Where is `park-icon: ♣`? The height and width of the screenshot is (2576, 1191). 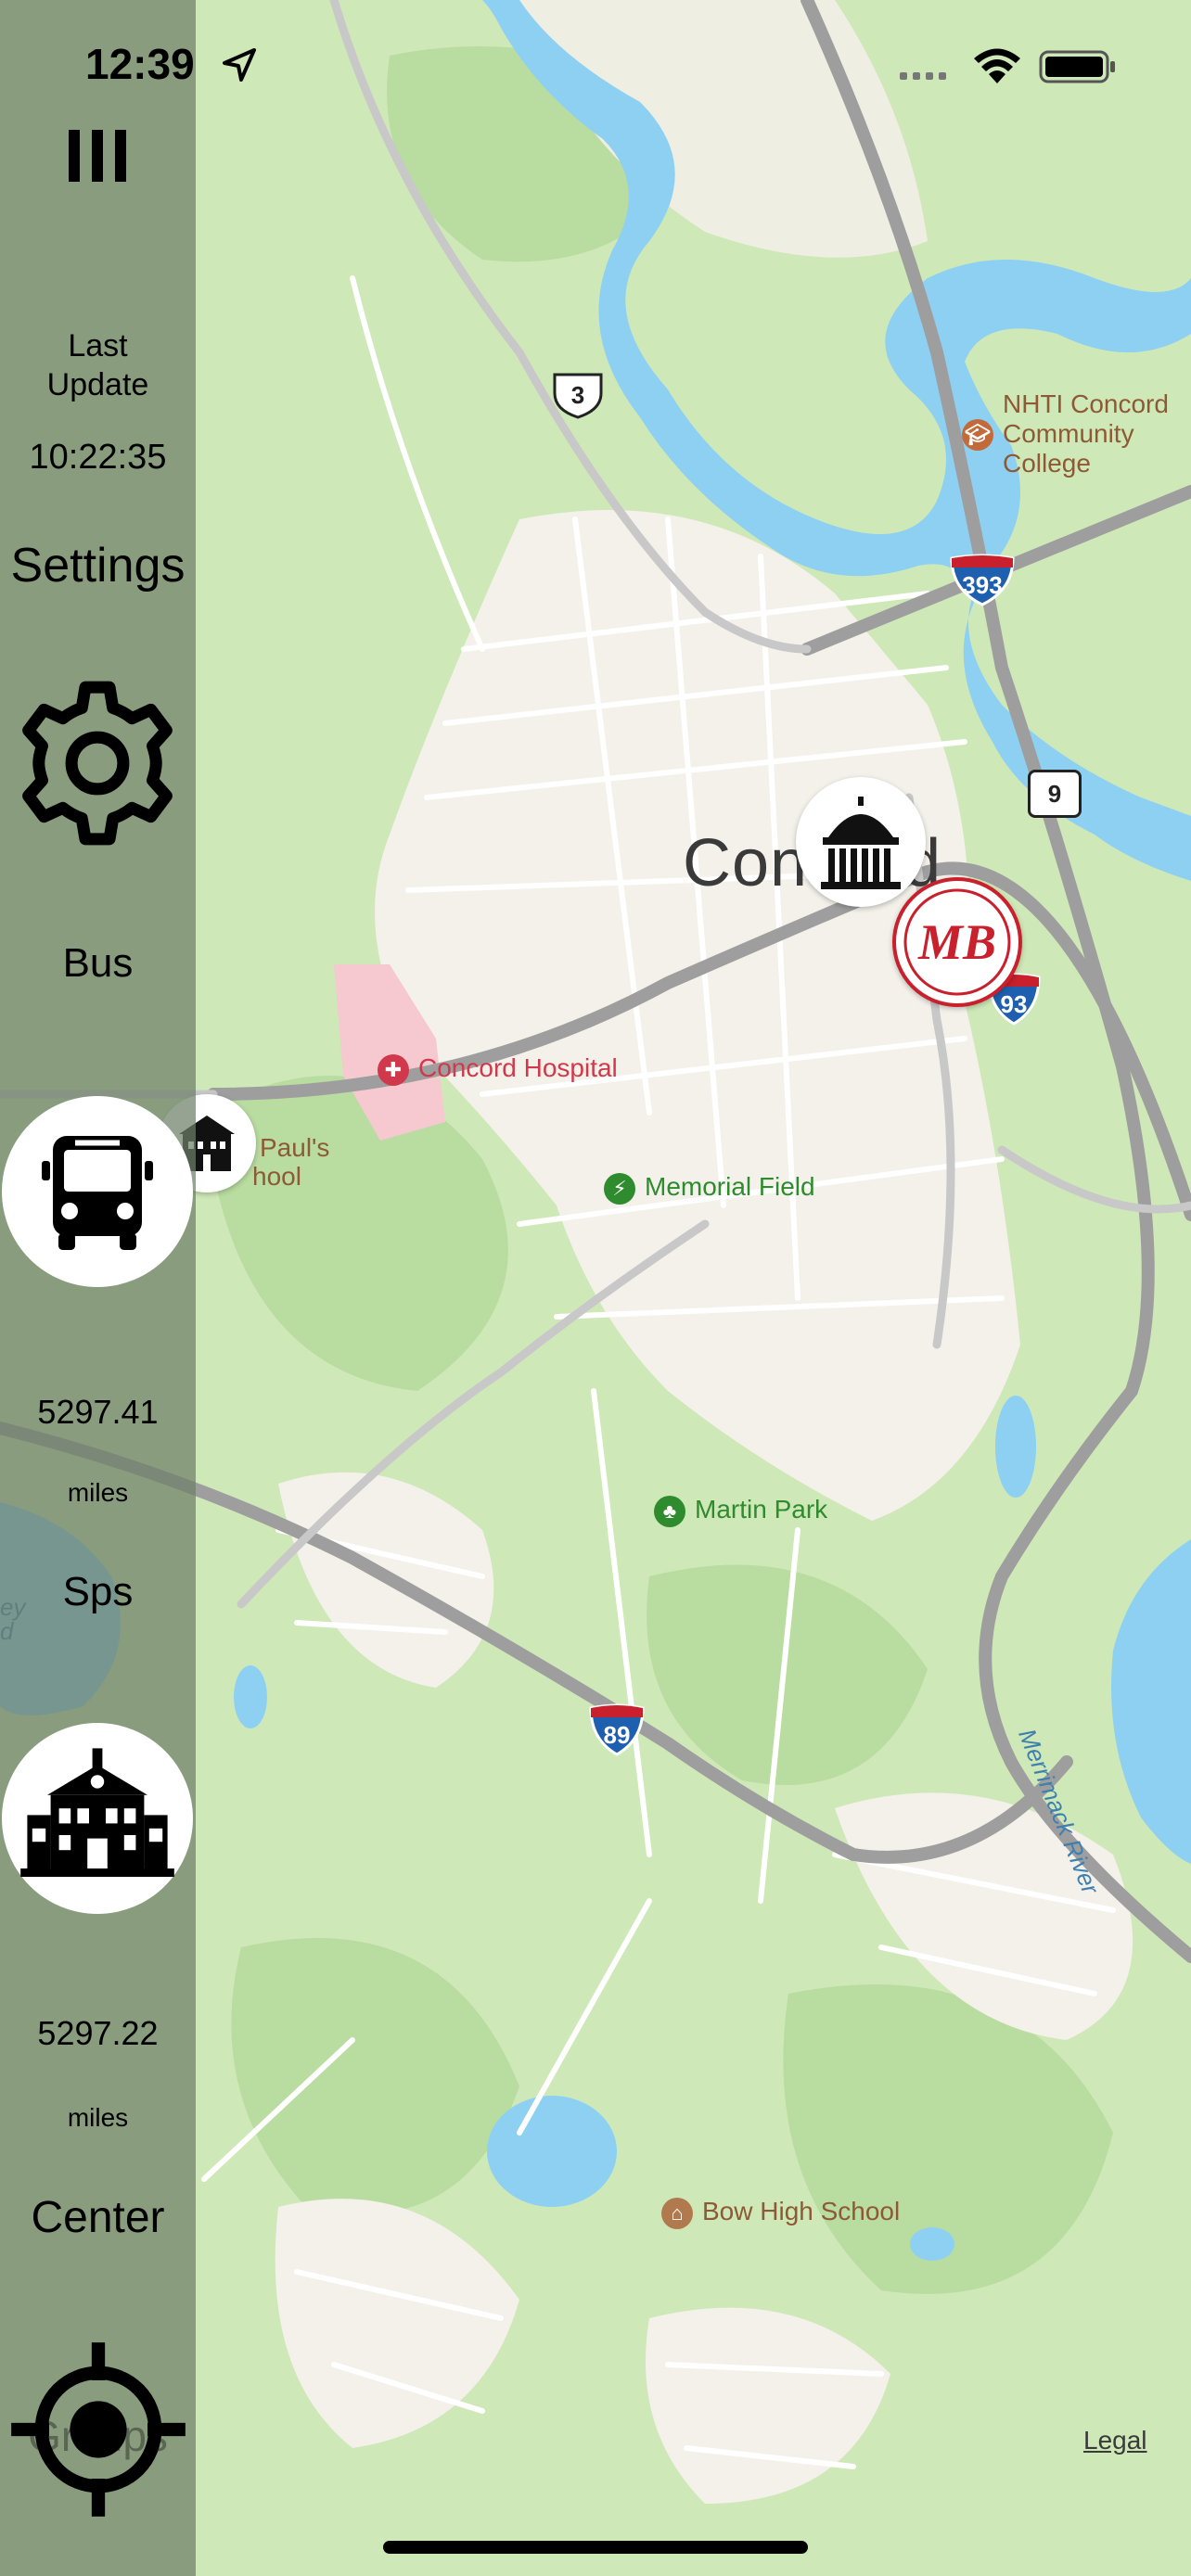
park-icon: ♣ is located at coordinates (669, 1511).